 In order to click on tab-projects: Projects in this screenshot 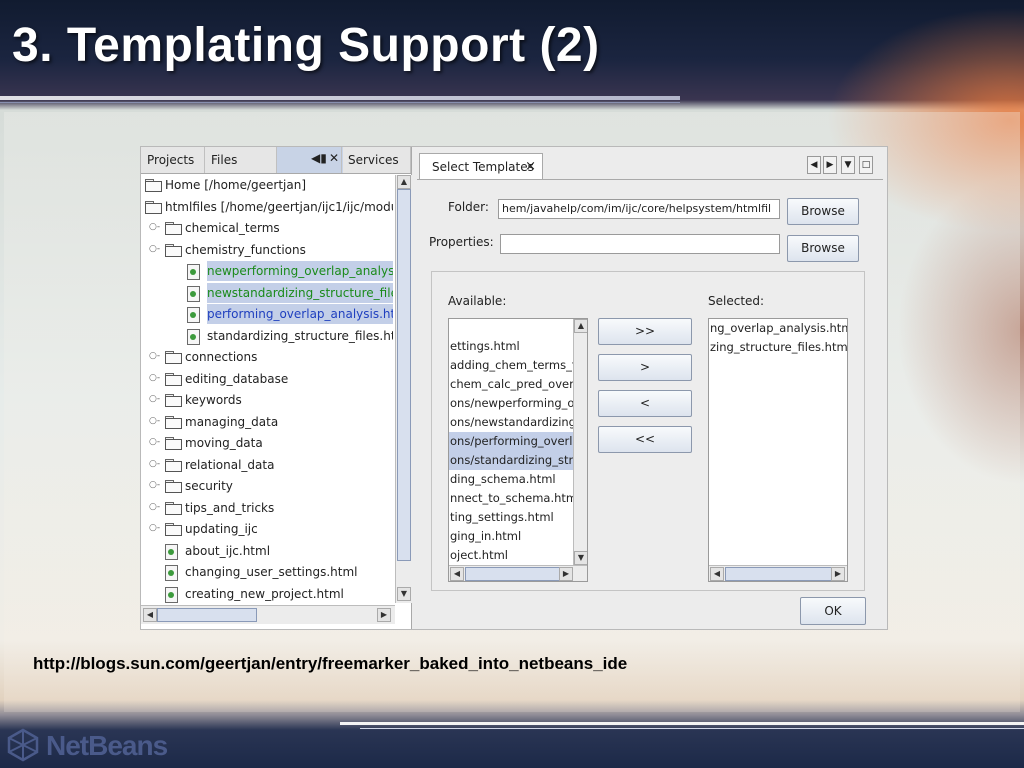, I will do `click(173, 160)`.